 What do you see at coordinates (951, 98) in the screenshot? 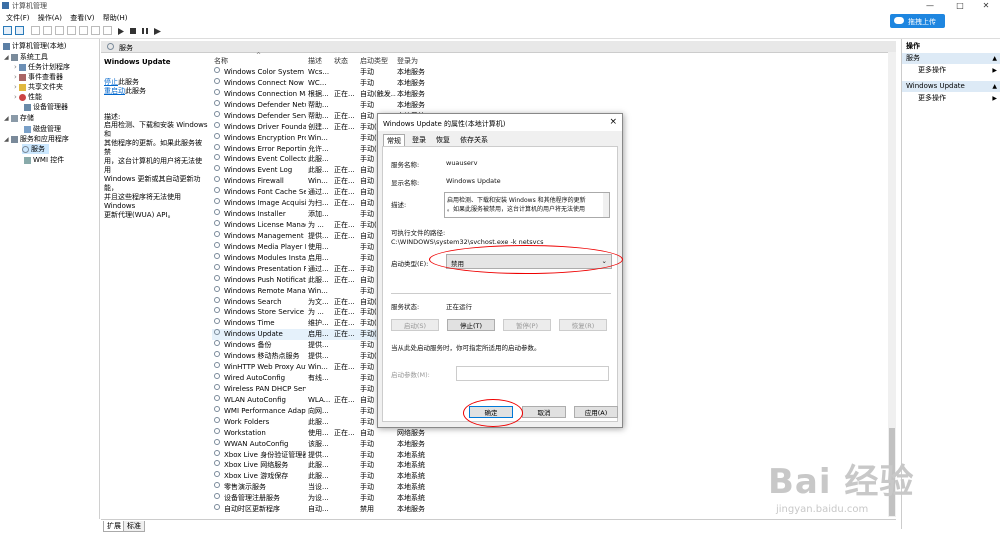
I see `actions-more-2: 更多操作 ▶` at bounding box center [951, 98].